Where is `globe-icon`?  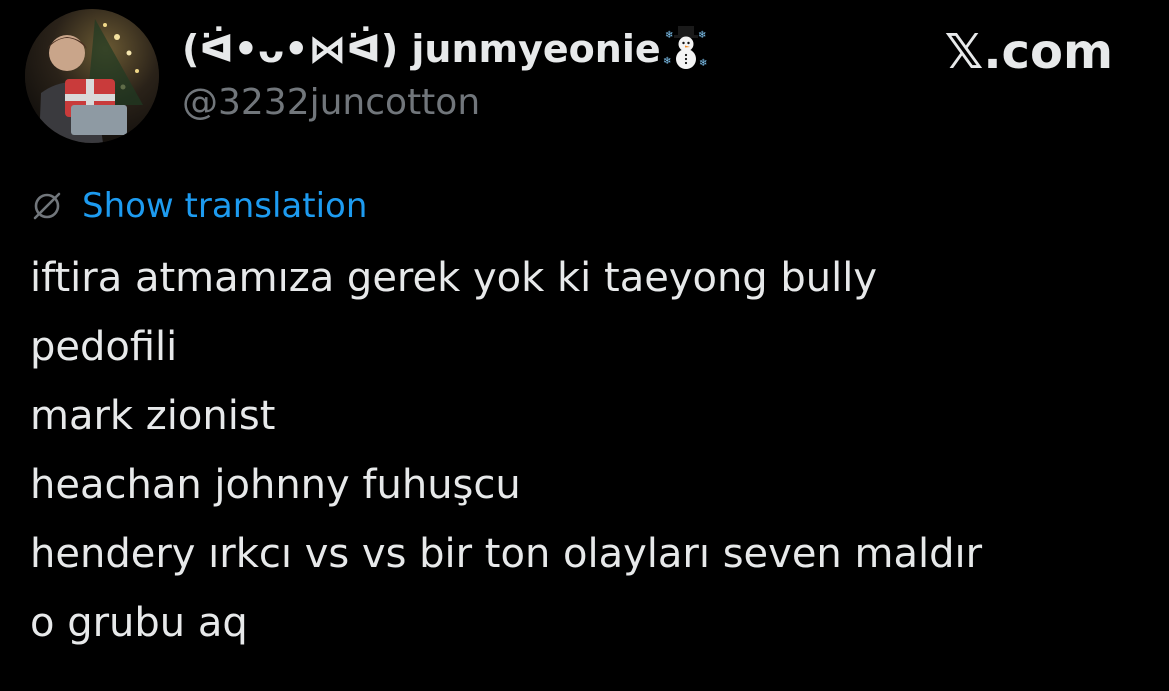 globe-icon is located at coordinates (47, 206).